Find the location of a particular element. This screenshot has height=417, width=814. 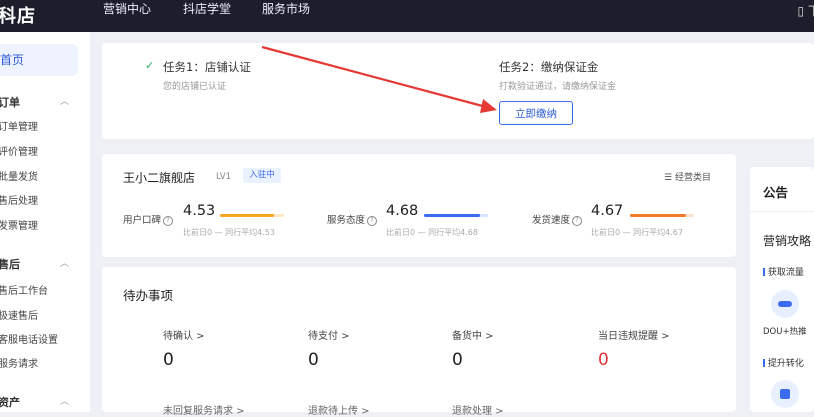

todo-title: 待办事项 is located at coordinates (148, 295).